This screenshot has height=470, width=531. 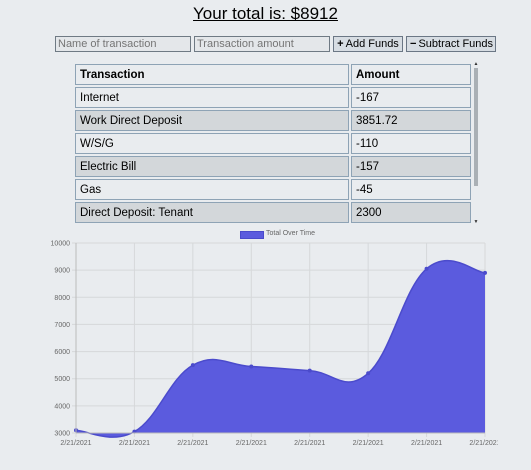 I want to click on table-row: Gas -45, so click(x=273, y=189).